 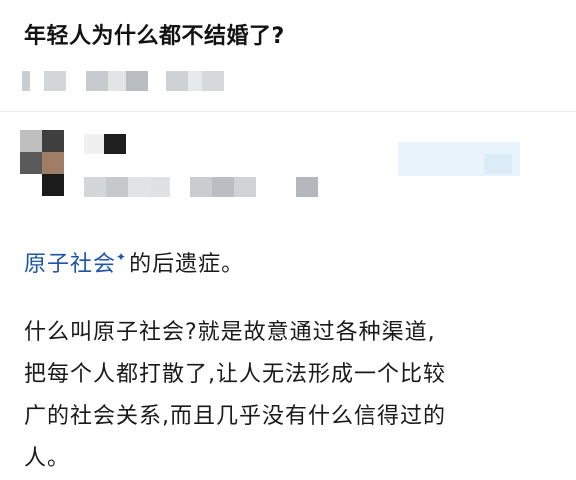 I want to click on paragraph-line: 把每个人都打散了,让人无法形成一个比较, so click(x=235, y=374).